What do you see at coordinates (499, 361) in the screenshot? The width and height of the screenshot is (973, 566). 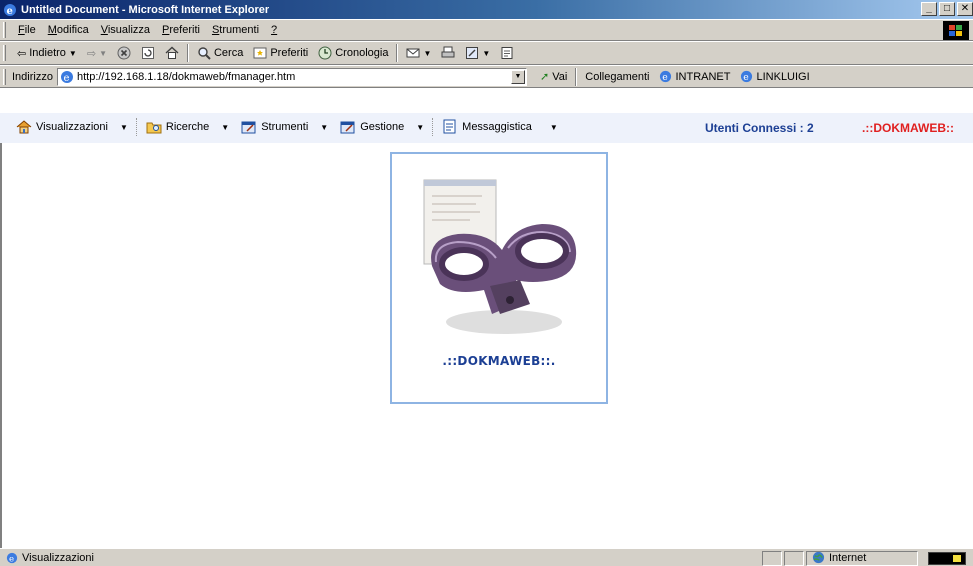 I see `logo-caption: .::DOKMAWEB::.` at bounding box center [499, 361].